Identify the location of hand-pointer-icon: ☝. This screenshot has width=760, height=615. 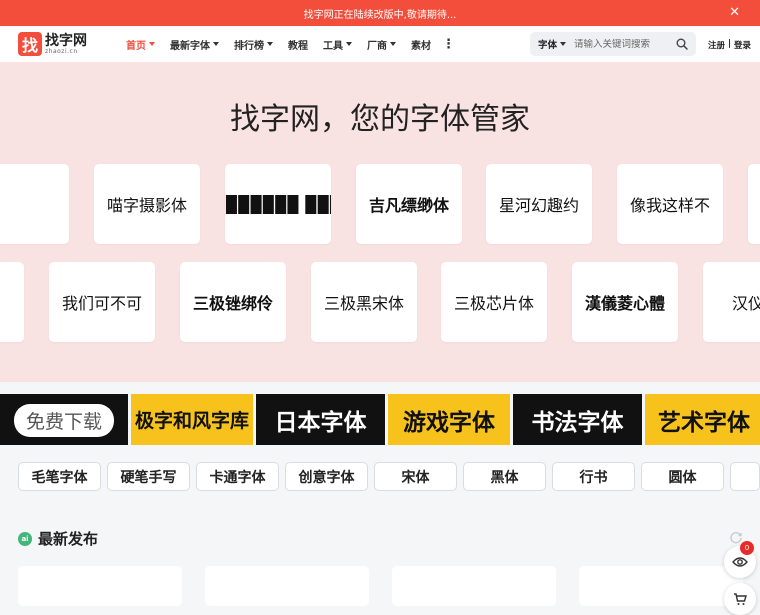
(103, 423).